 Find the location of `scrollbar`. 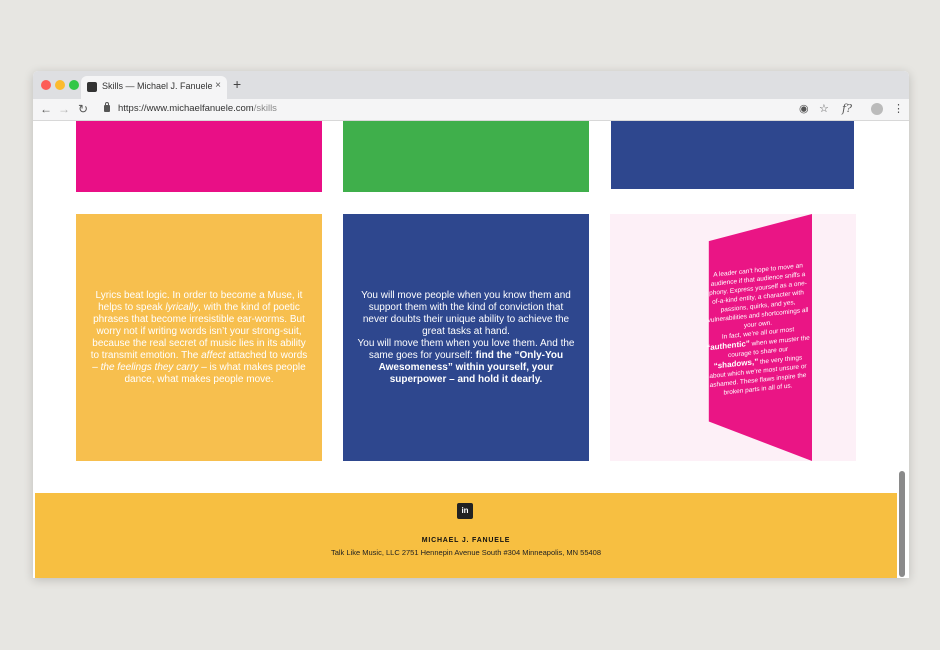

scrollbar is located at coordinates (902, 524).